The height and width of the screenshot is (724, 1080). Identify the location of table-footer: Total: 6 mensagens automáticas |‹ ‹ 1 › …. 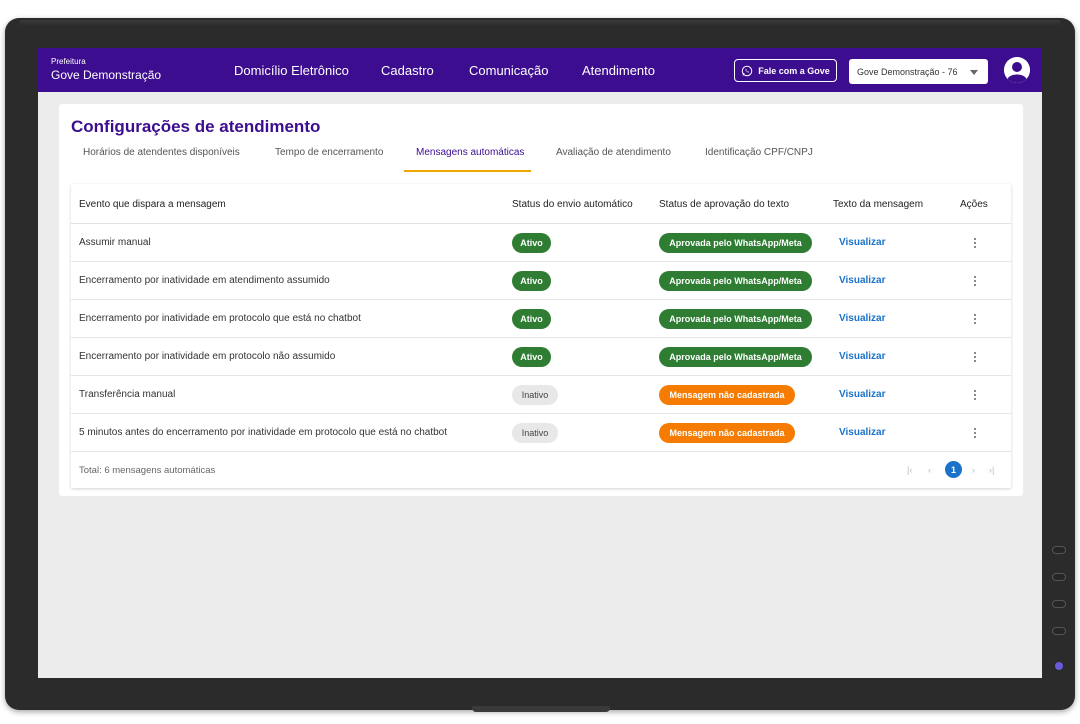
(541, 470).